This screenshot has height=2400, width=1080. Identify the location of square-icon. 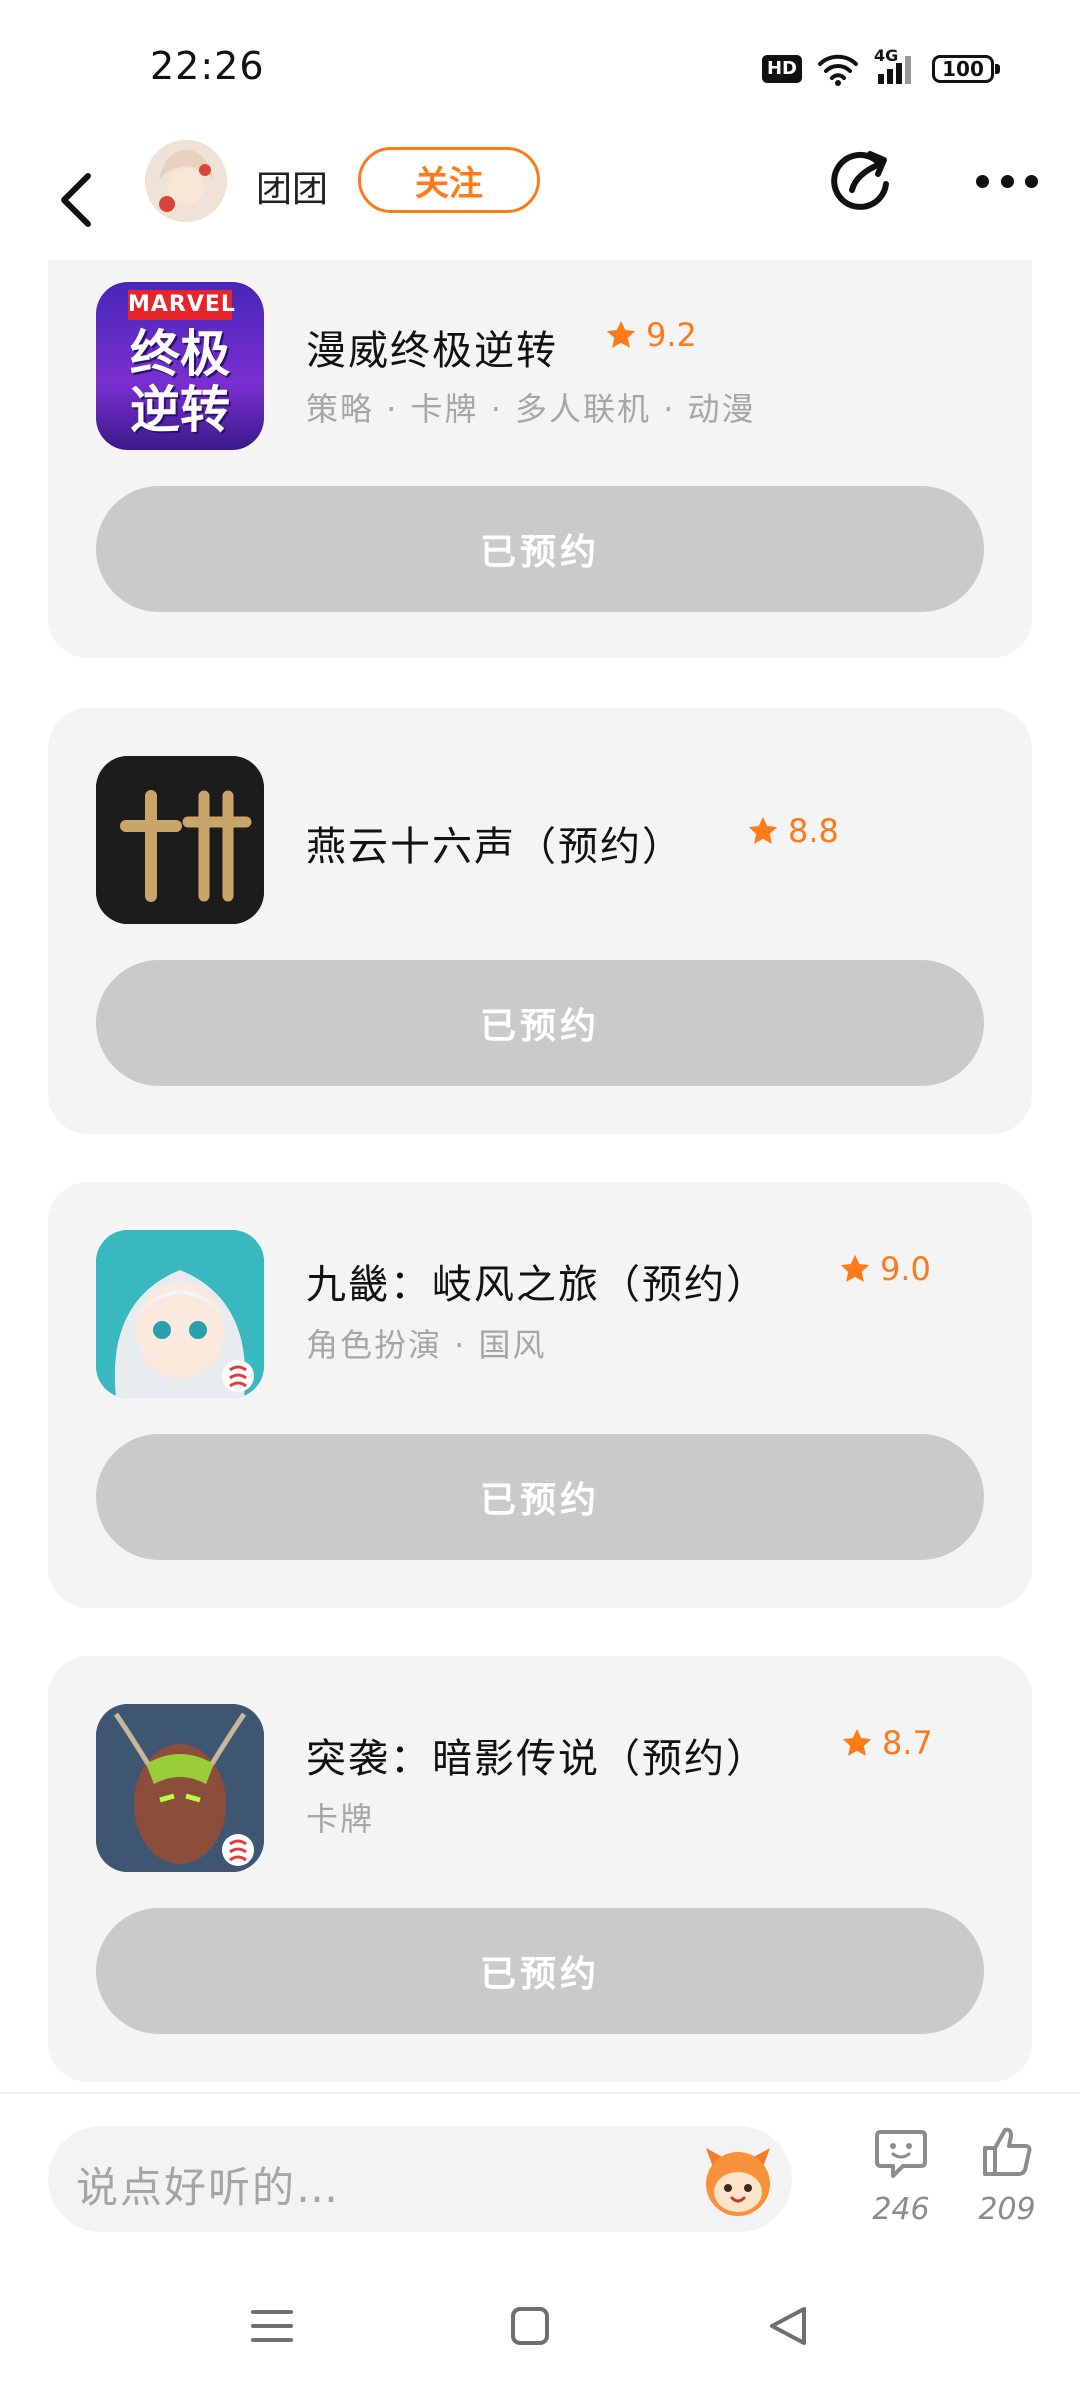
(530, 2326).